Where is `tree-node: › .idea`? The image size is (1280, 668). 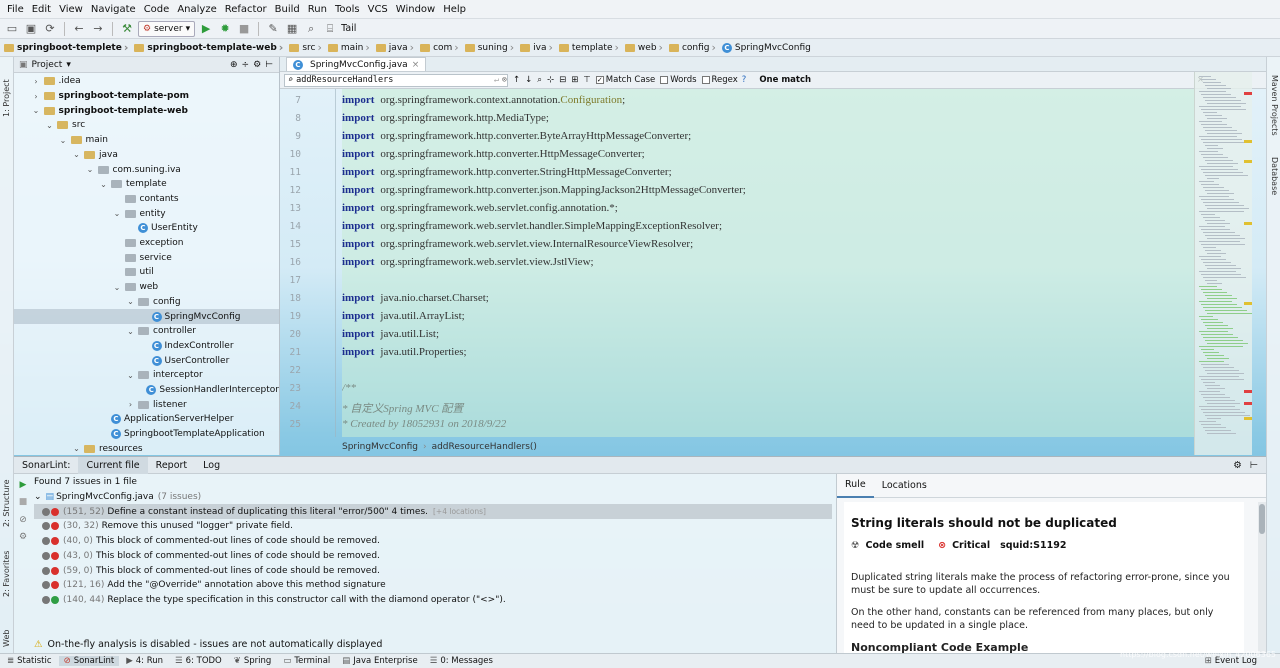
tree-node: › .idea is located at coordinates (146, 81).